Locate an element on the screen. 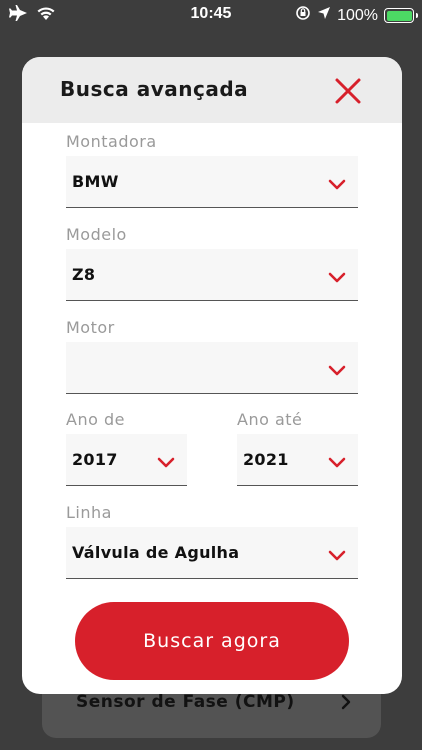 Image resolution: width=422 pixels, height=750 pixels. linha-select: Válvula de Agulha is located at coordinates (212, 553).